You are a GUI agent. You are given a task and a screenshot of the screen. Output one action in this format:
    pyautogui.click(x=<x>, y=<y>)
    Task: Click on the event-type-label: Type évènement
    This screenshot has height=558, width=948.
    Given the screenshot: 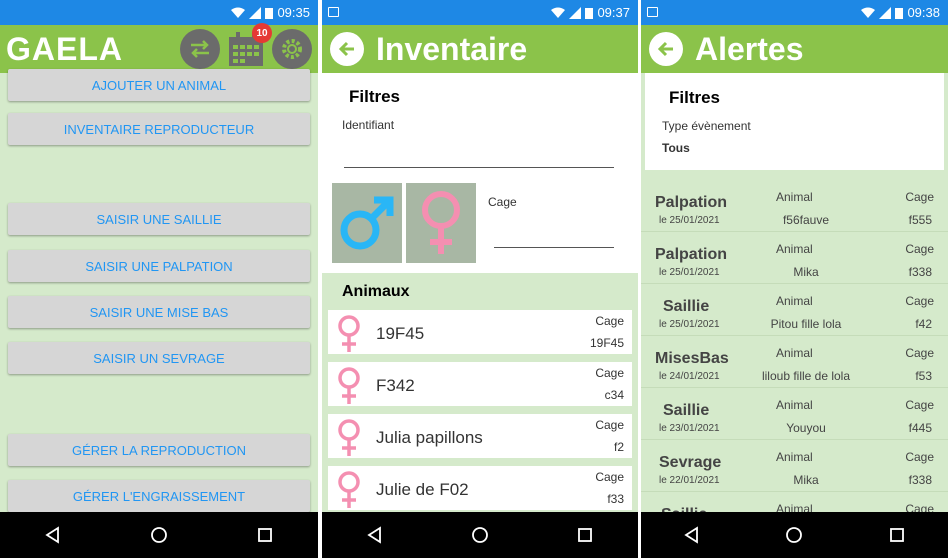 What is the action you would take?
    pyautogui.click(x=706, y=126)
    